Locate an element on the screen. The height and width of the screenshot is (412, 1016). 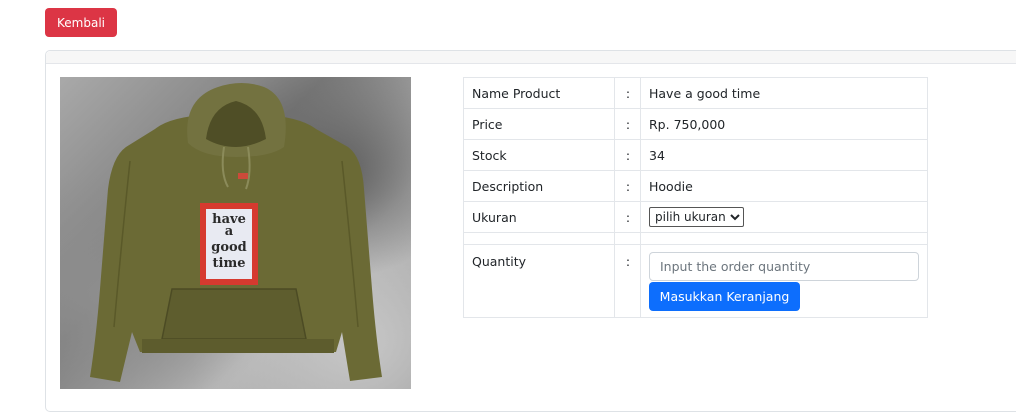
card-header is located at coordinates (531, 57).